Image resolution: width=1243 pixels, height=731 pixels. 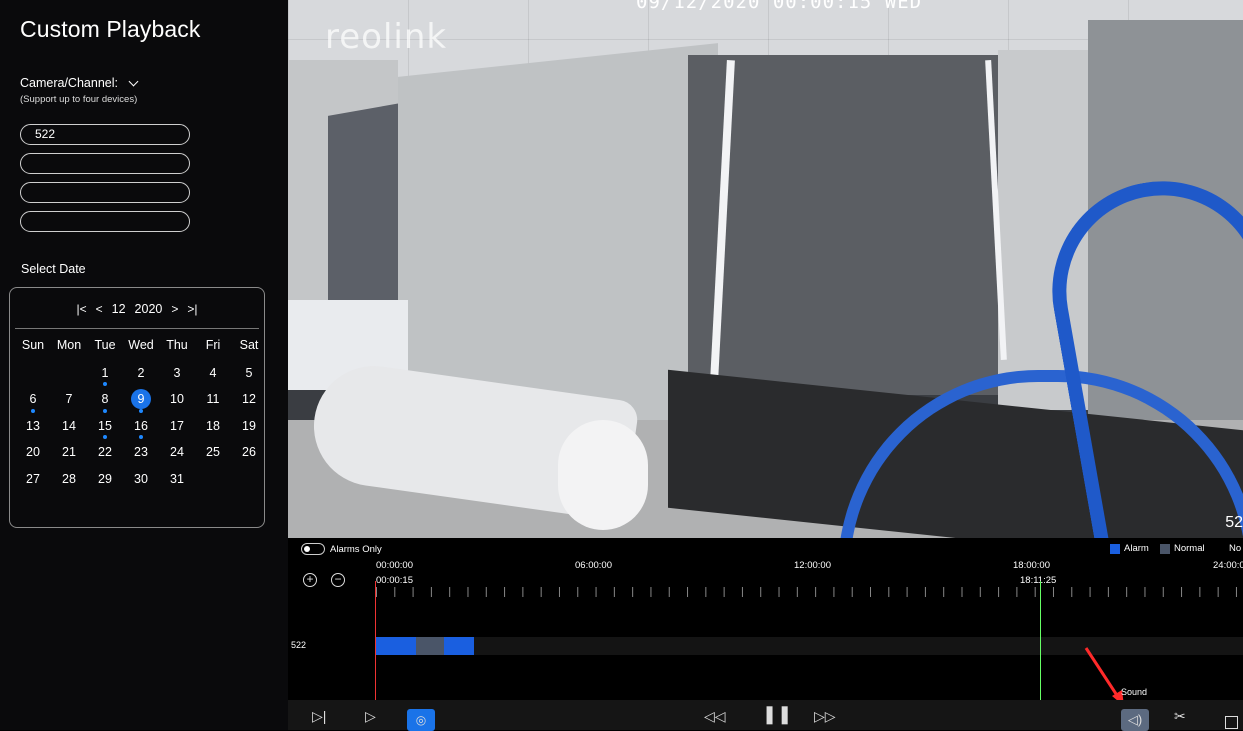 What do you see at coordinates (319, 716) in the screenshot?
I see `skip-to-start-icon: ▷|` at bounding box center [319, 716].